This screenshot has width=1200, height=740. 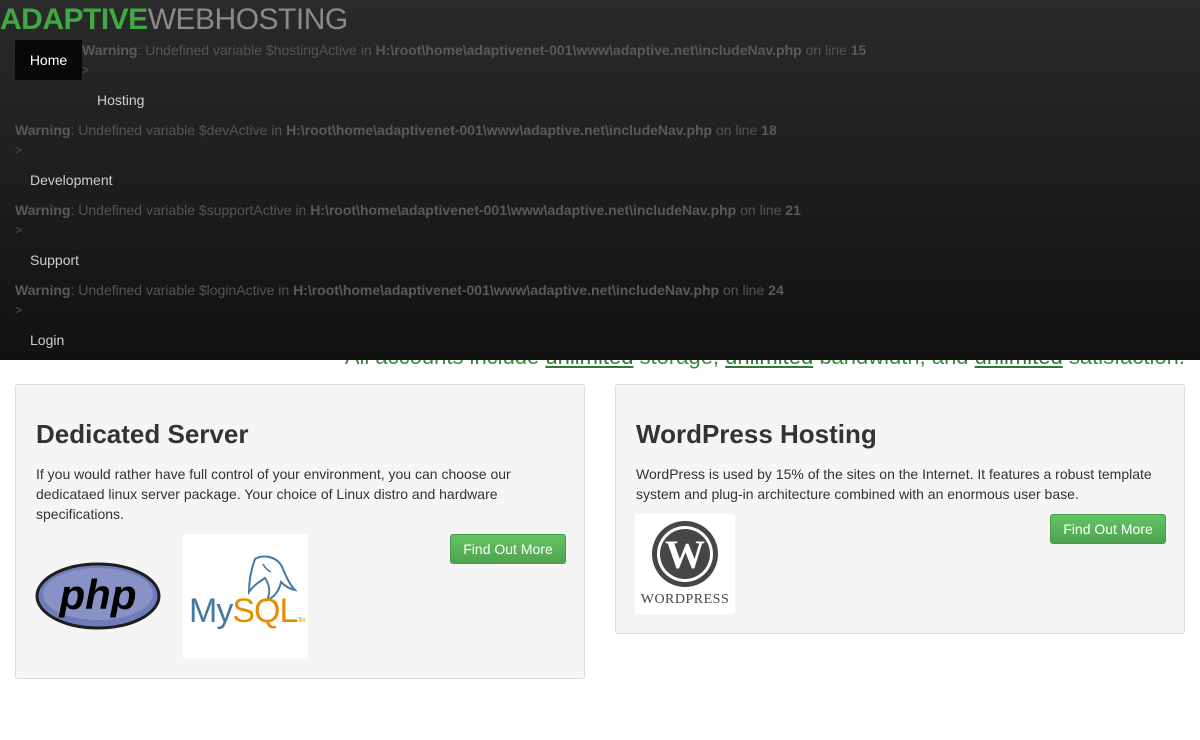 What do you see at coordinates (248, 19) in the screenshot?
I see `brand-part-2: WEBHOSTING` at bounding box center [248, 19].